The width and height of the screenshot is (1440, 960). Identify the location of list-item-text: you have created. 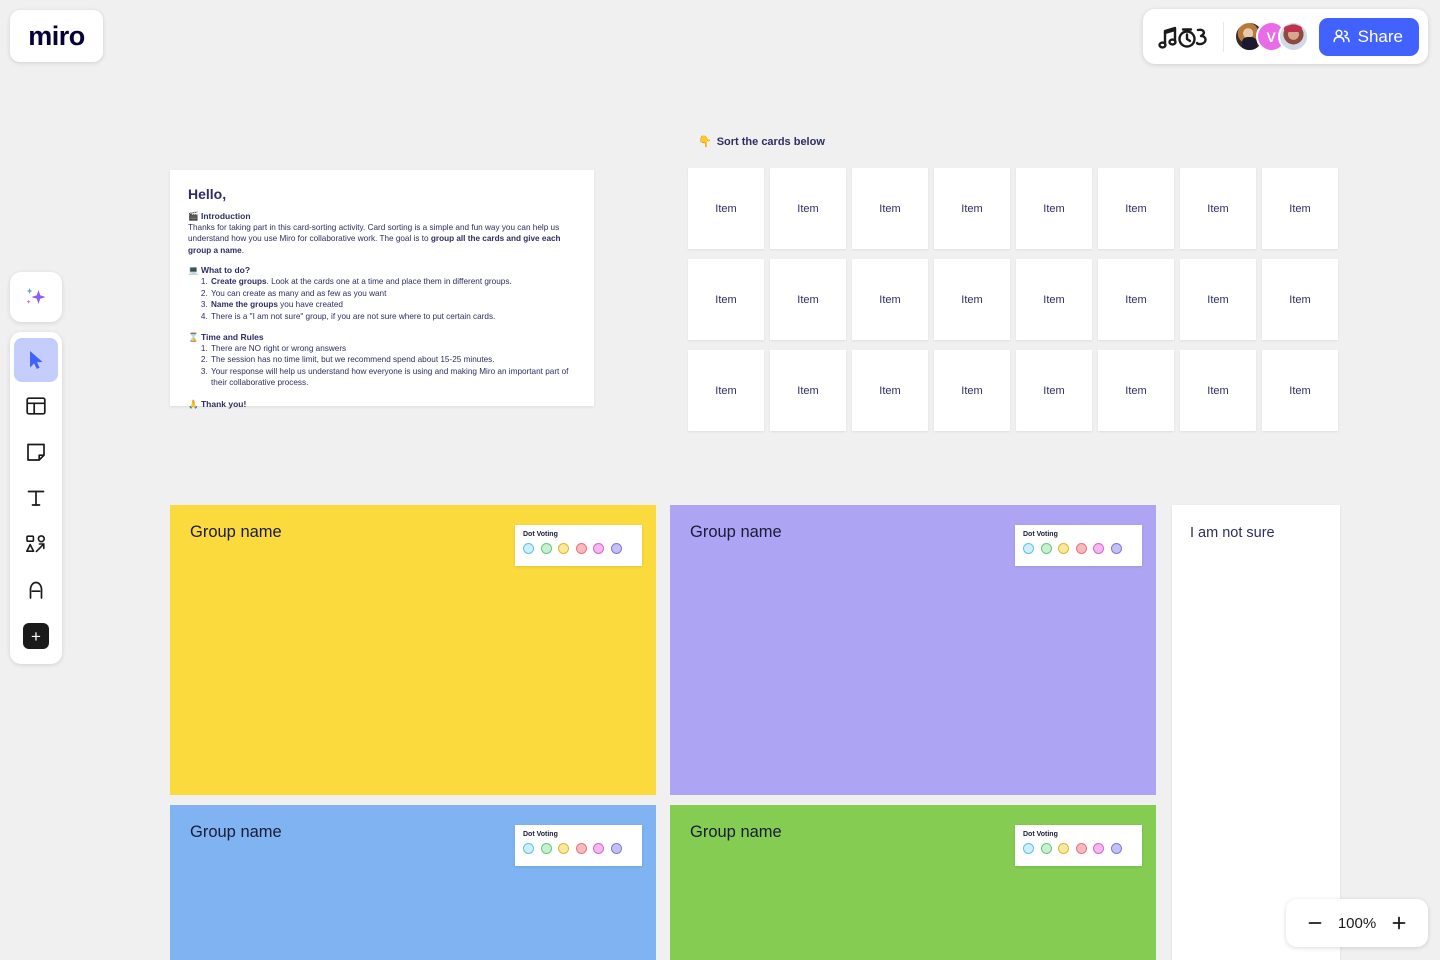
(310, 305).